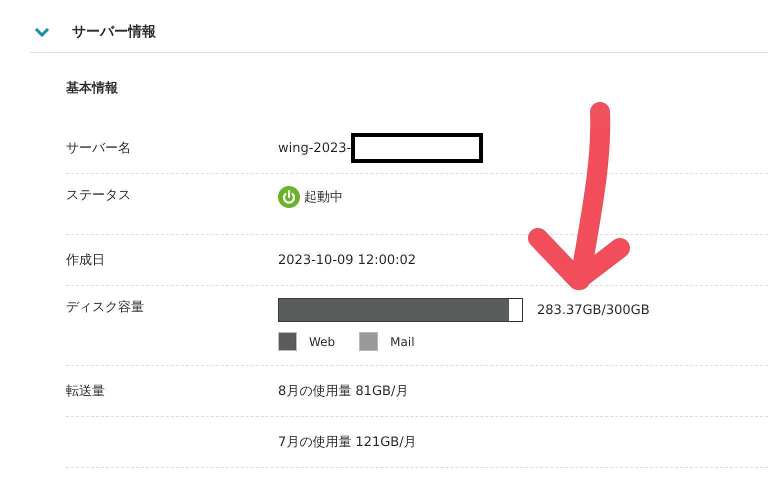 This screenshot has height=497, width=768. I want to click on subsection-title: 基本情報, so click(92, 89).